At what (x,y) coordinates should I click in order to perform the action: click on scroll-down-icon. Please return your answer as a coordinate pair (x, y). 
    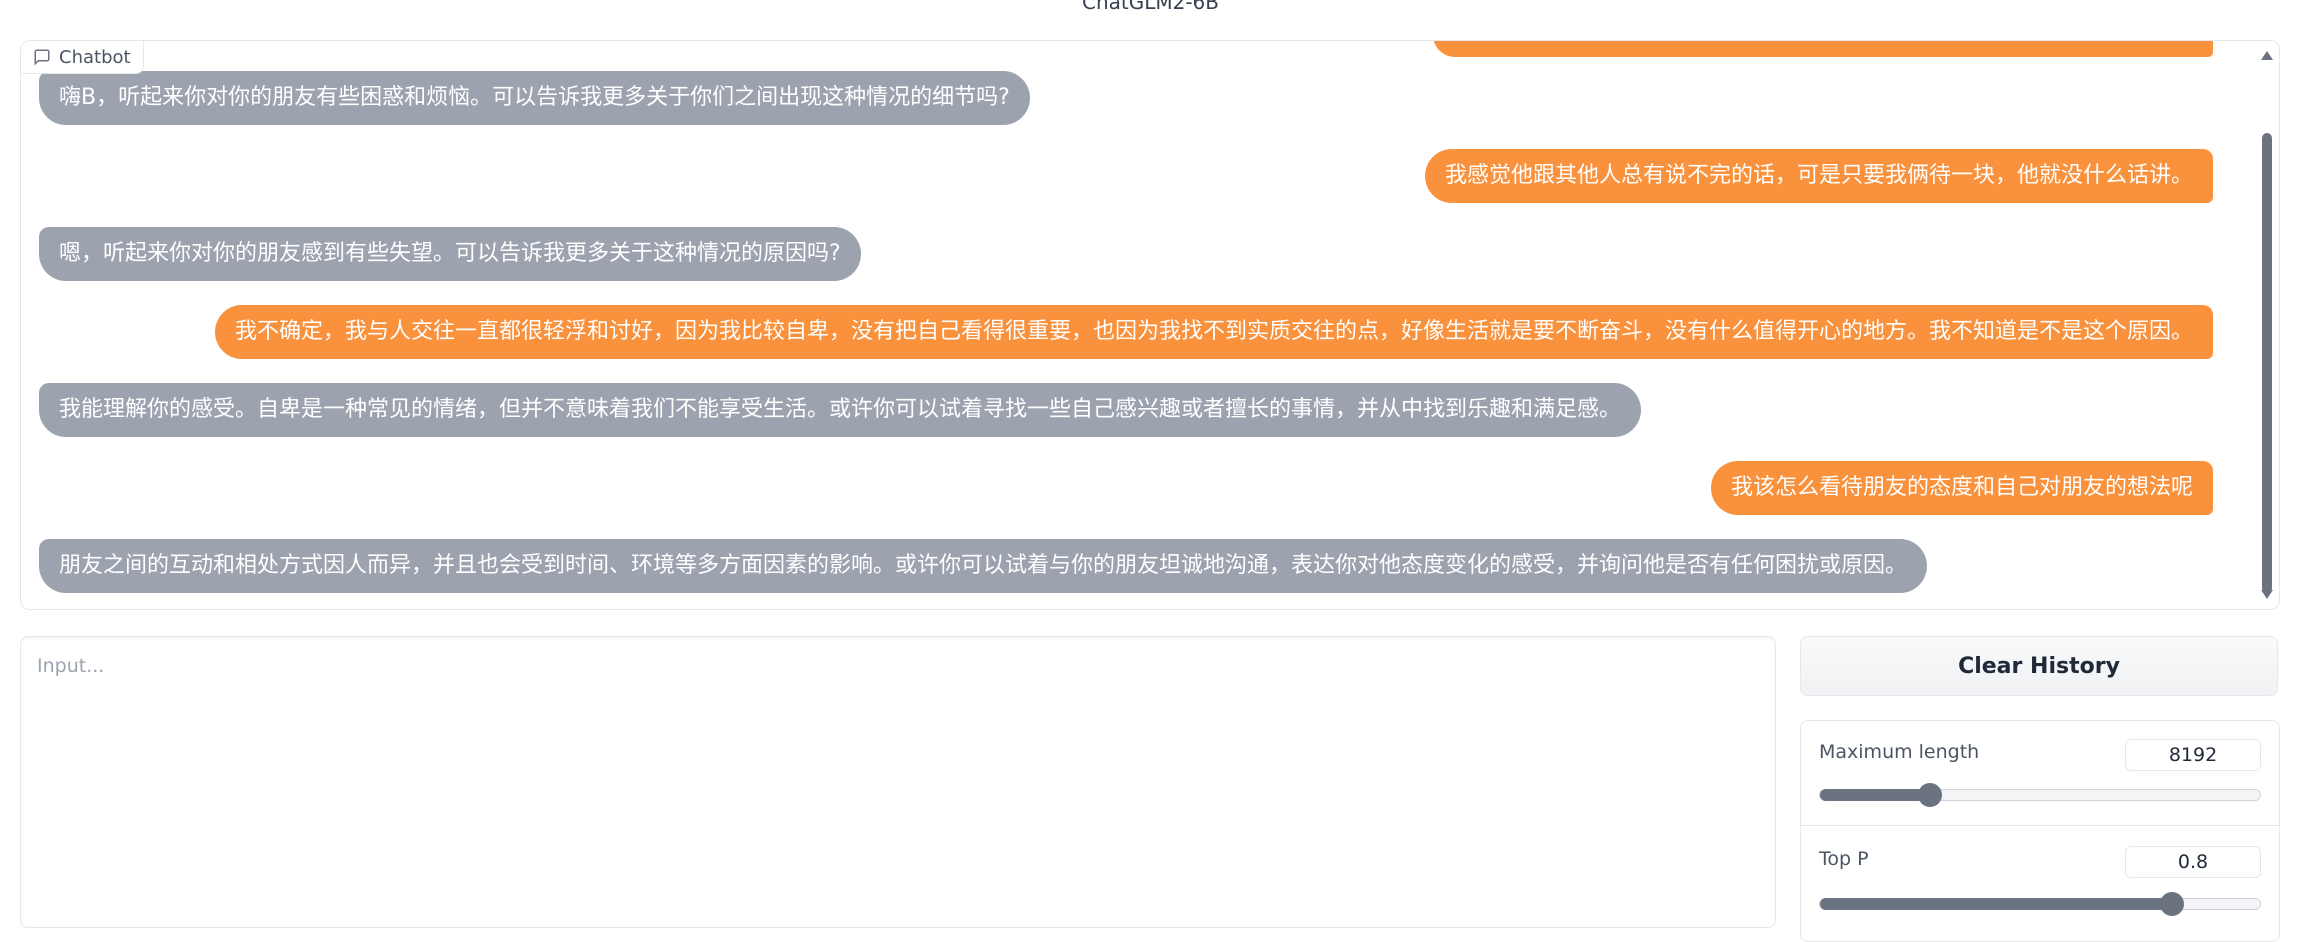
    Looking at the image, I should click on (2267, 594).